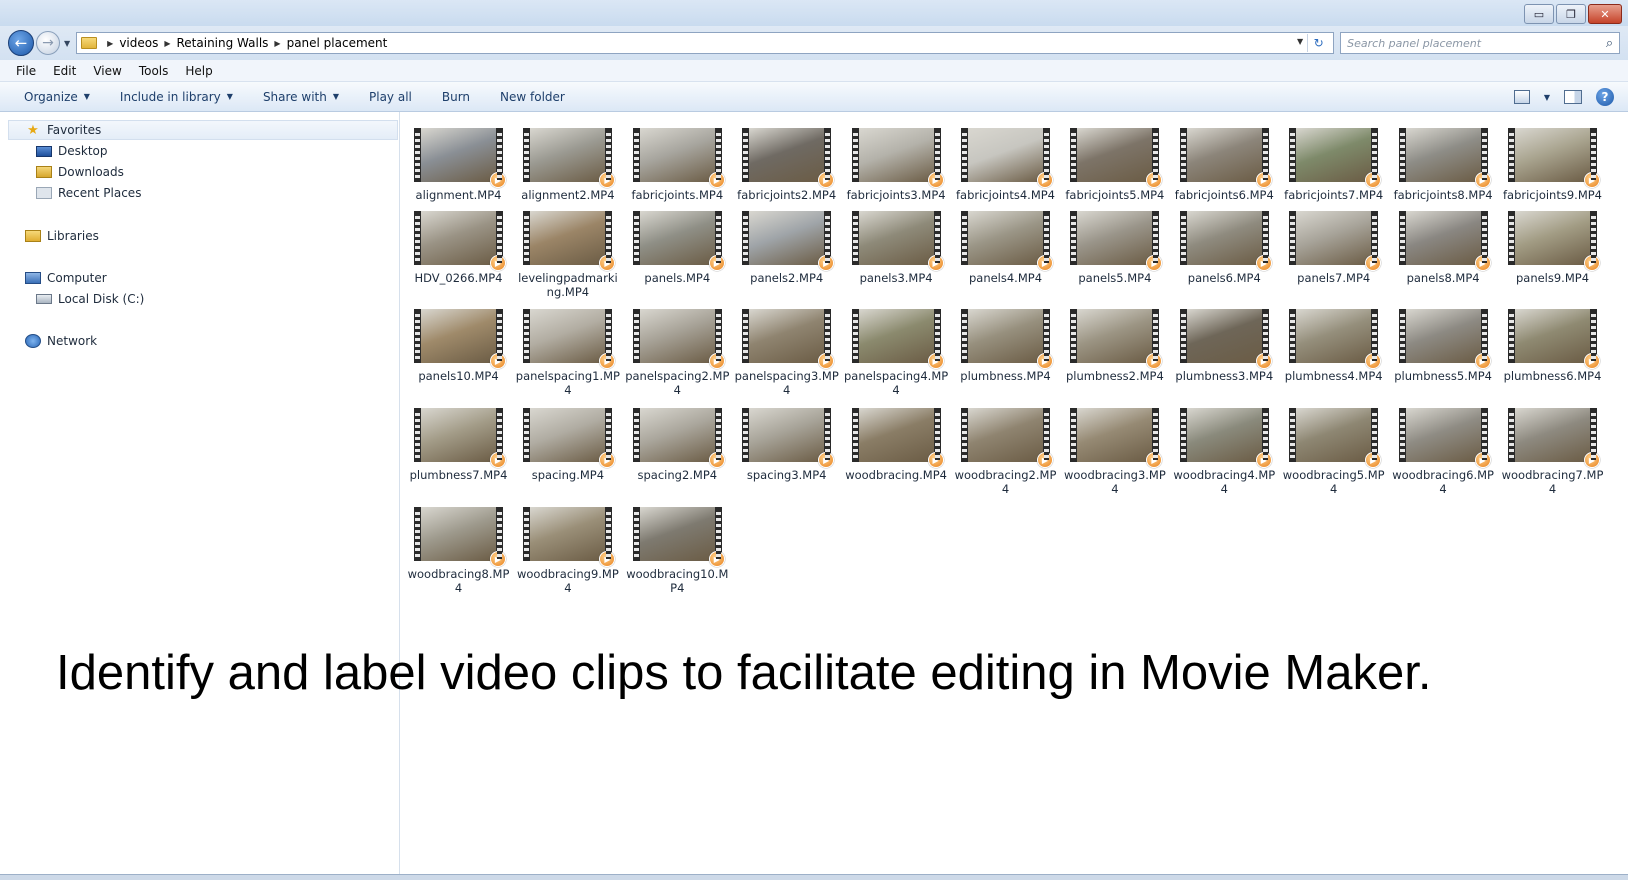 This screenshot has width=1628, height=880. Describe the element at coordinates (1005, 163) in the screenshot. I see `video-file-item: ▶ fabricjoints4.MP4` at that location.